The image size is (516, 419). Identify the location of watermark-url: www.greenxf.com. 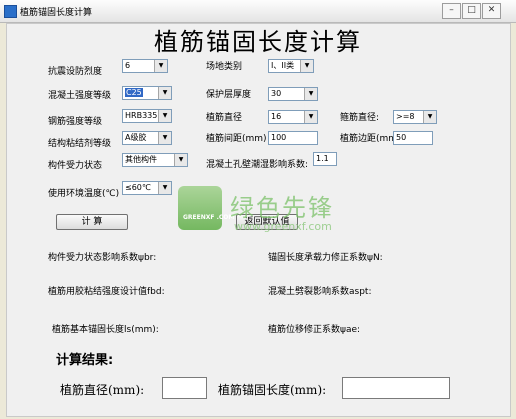
(283, 226).